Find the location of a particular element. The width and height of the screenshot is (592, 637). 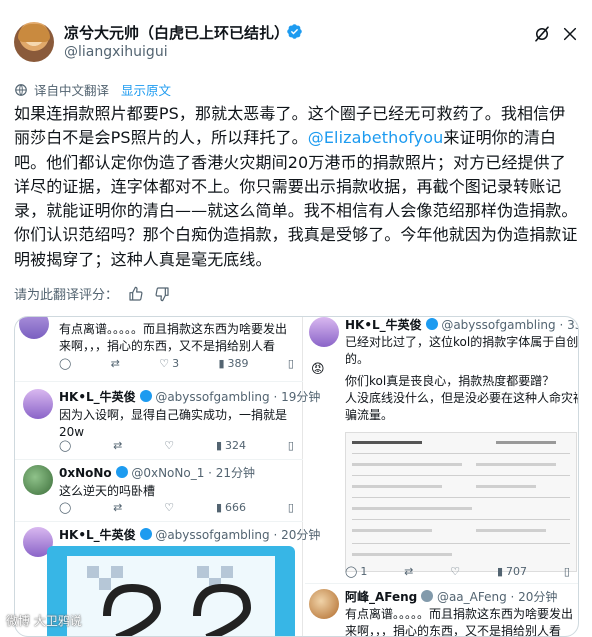

action-bar: ◯ ⇄ ♡ ▮ 324 ▯ is located at coordinates (176, 445).